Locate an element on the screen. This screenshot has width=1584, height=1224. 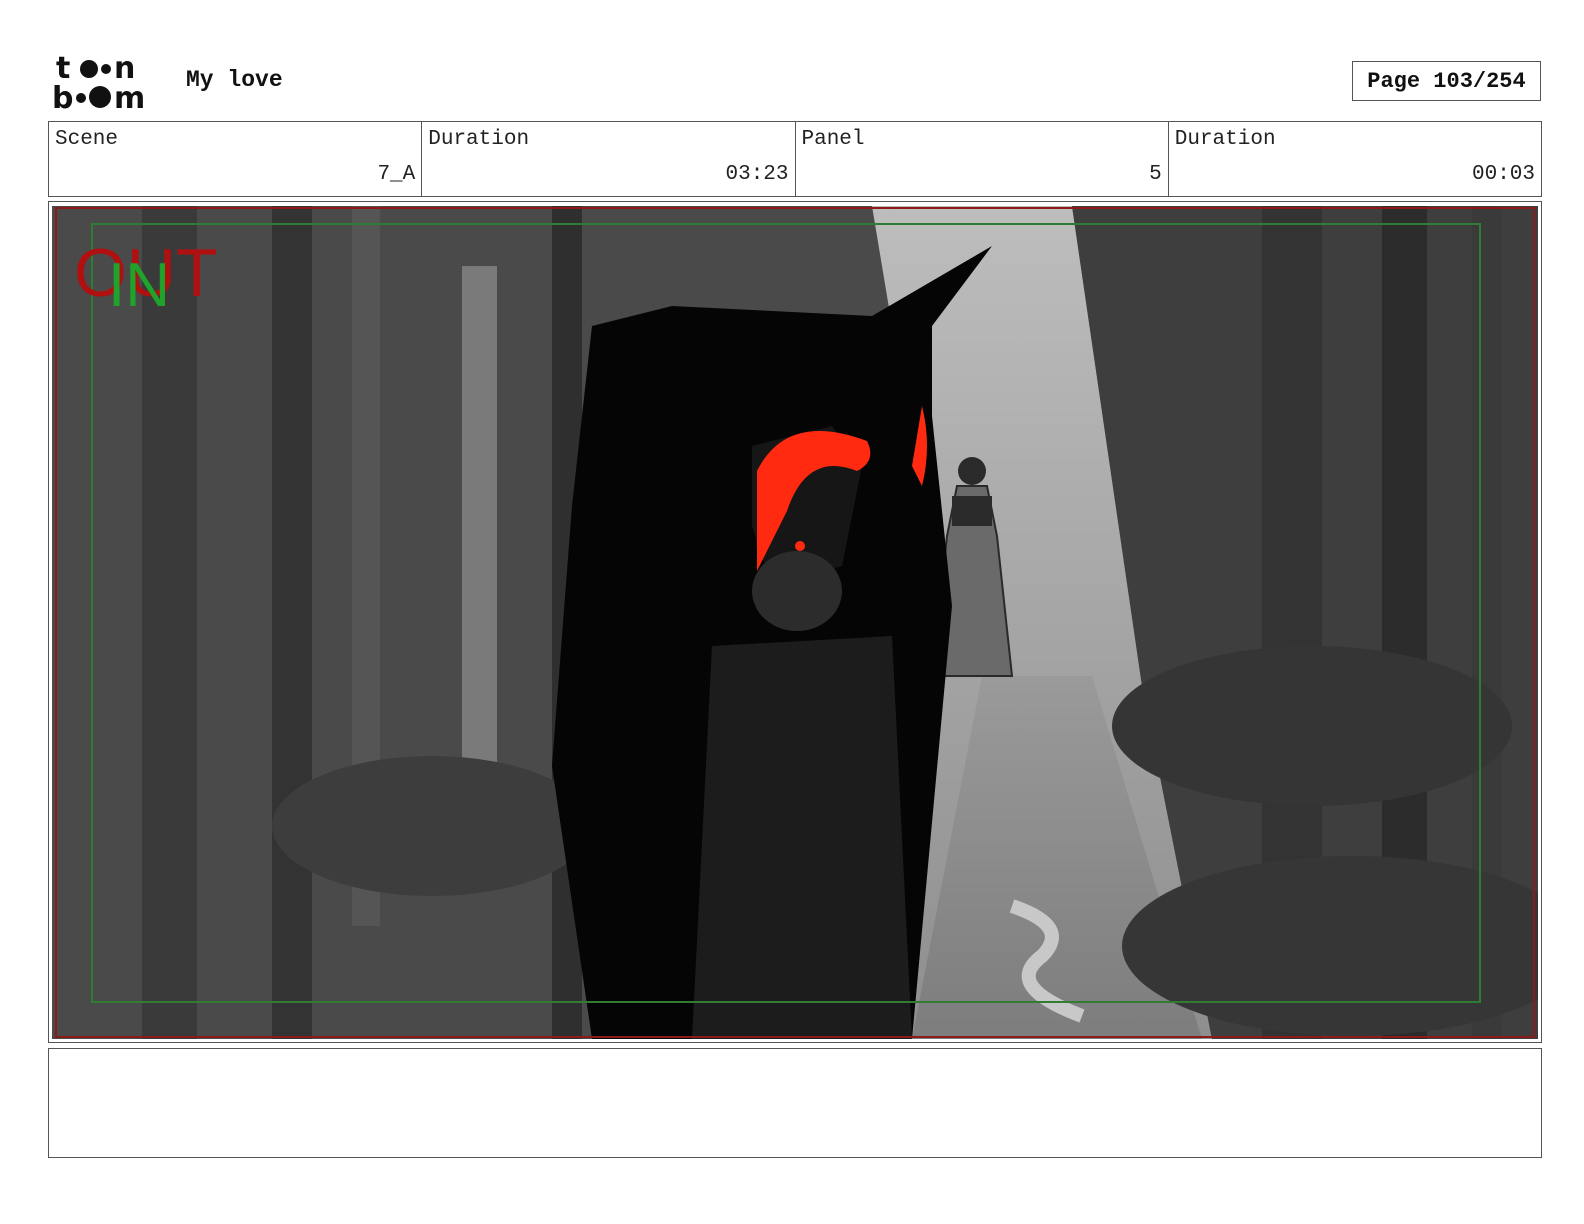
panel-label: Panel is located at coordinates (833, 139).